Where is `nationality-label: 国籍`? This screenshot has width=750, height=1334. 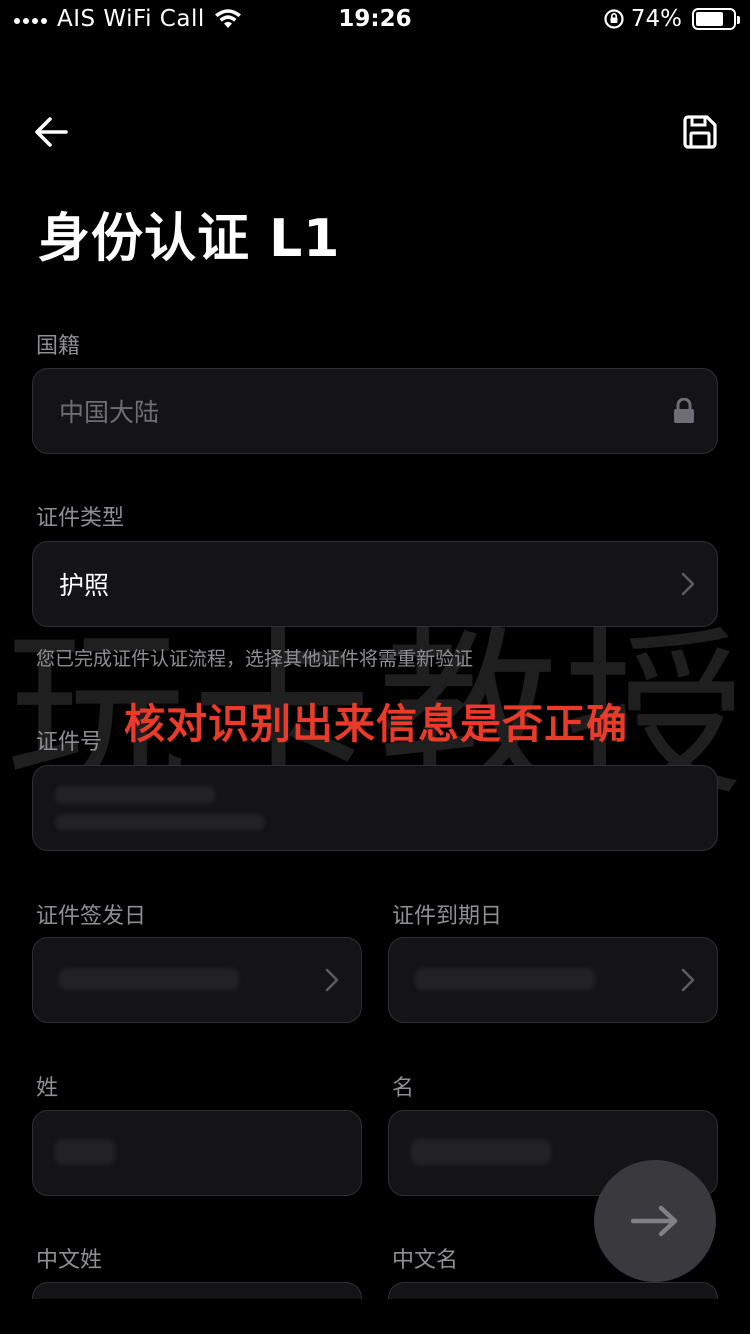 nationality-label: 国籍 is located at coordinates (58, 346).